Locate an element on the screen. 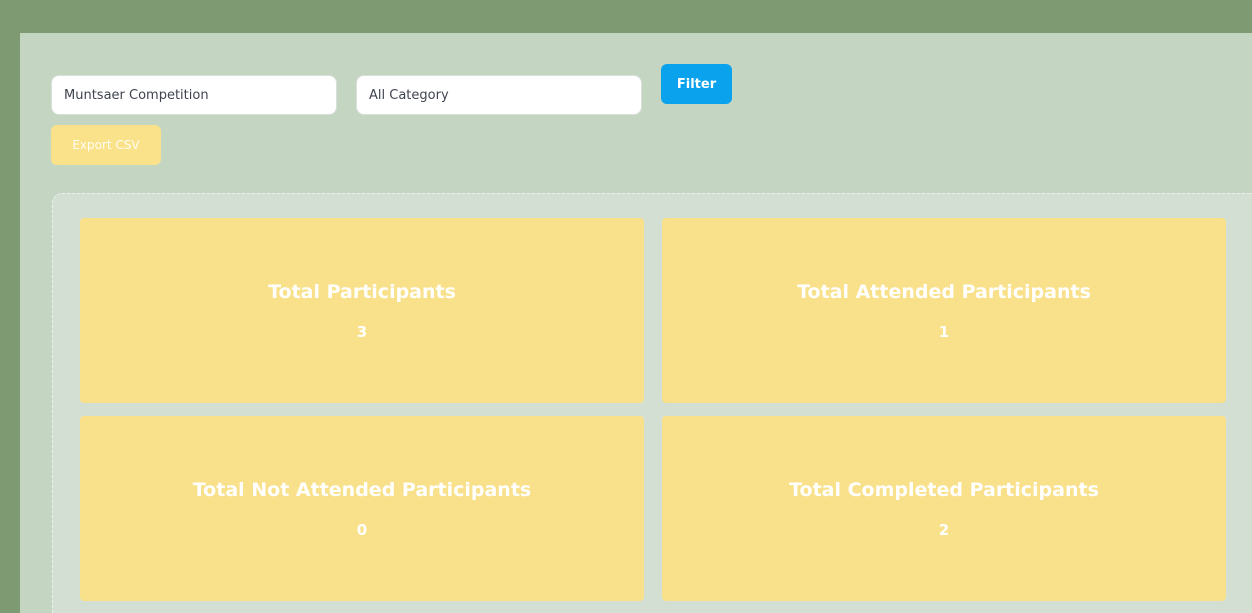  filter-button-label: Filter is located at coordinates (696, 84).